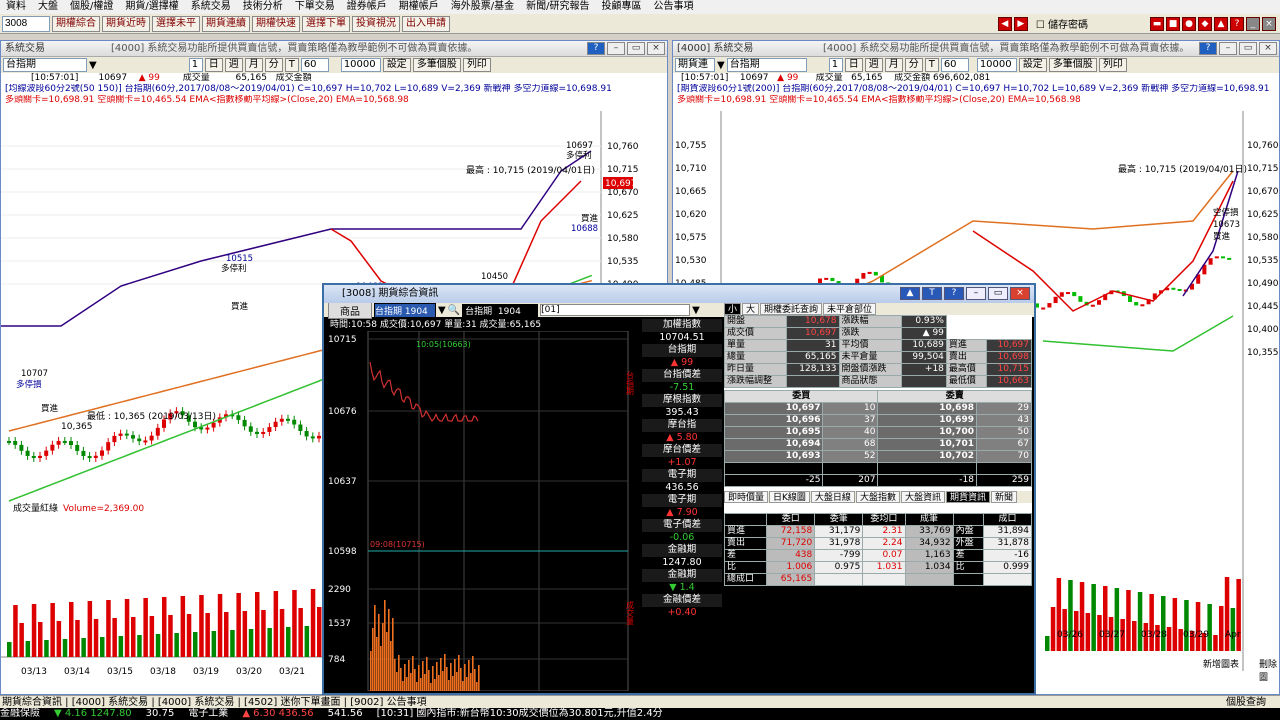 This screenshot has height=720, width=1280. What do you see at coordinates (48, 7) in the screenshot?
I see `menu-item-1: 大盤` at bounding box center [48, 7].